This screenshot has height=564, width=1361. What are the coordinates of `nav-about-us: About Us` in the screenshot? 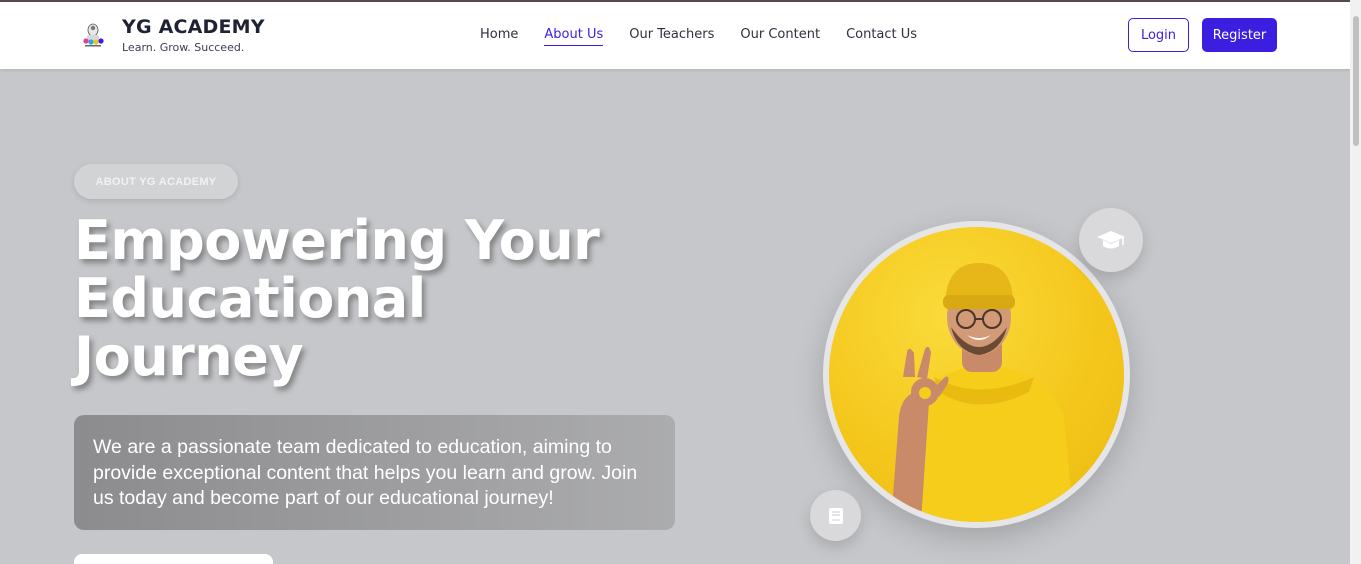 It's located at (574, 36).